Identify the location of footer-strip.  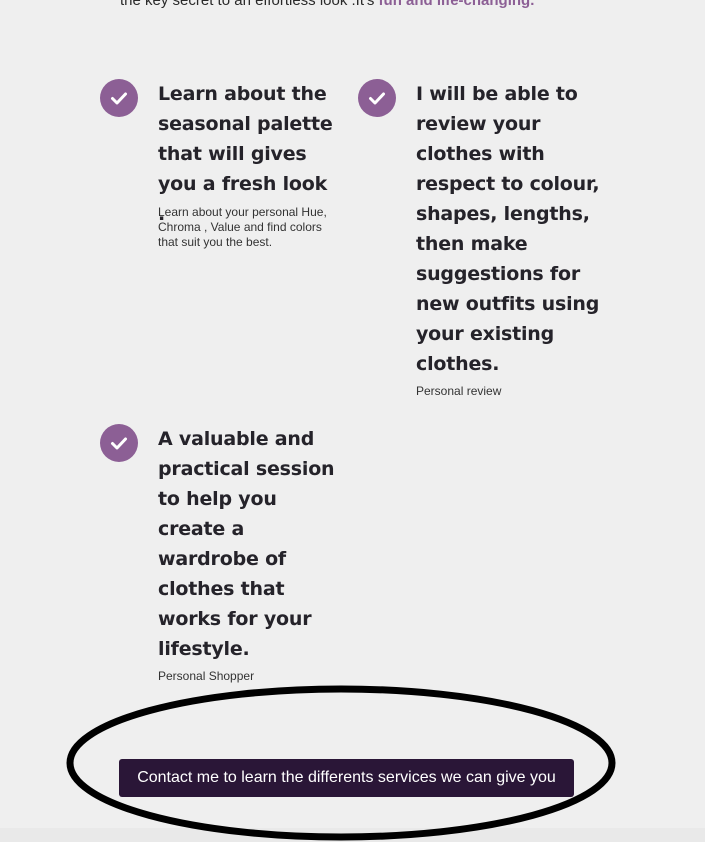
(352, 835).